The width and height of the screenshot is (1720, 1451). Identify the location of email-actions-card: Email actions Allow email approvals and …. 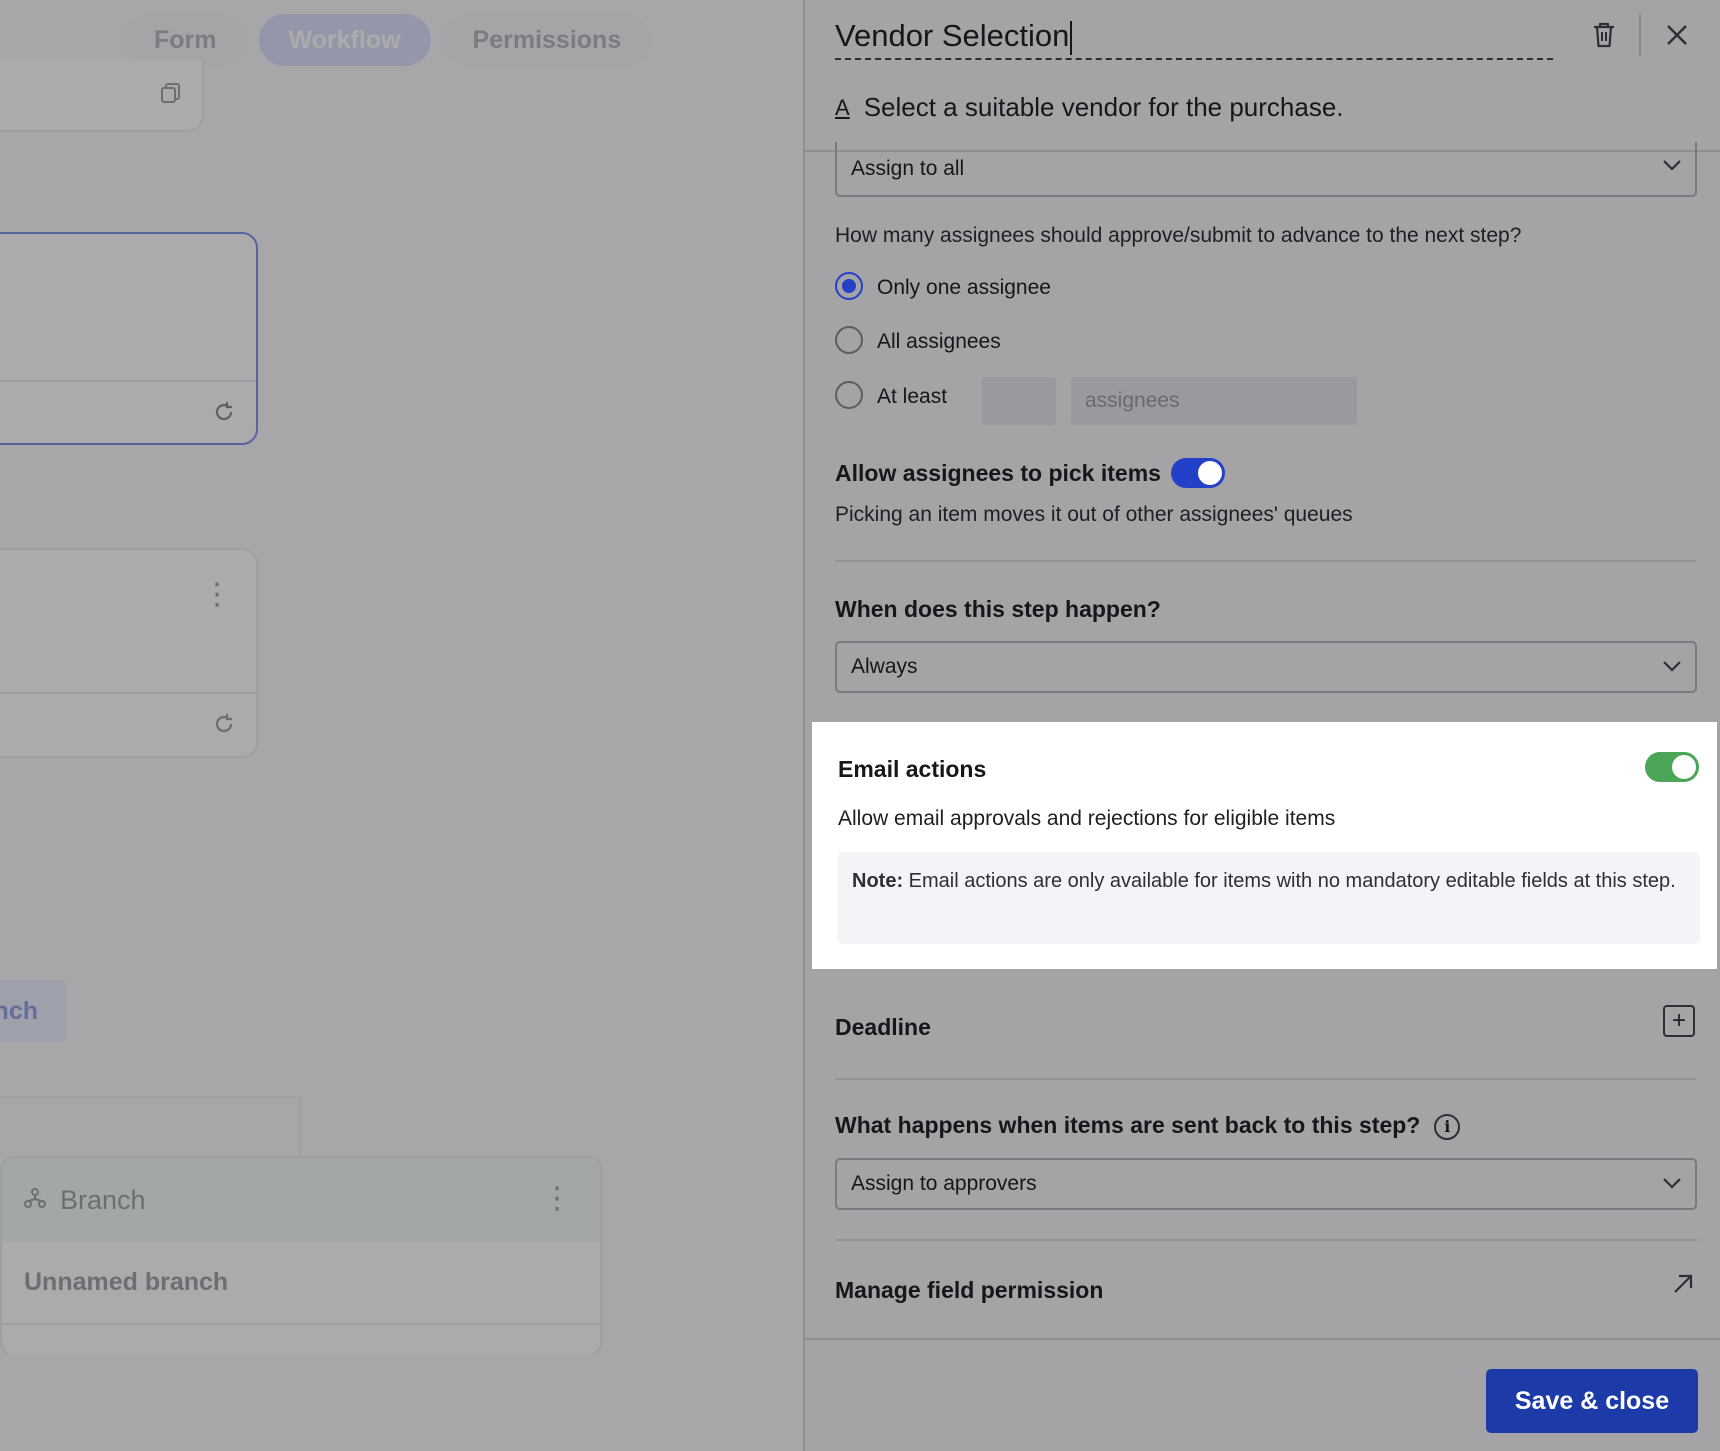
(1264, 845).